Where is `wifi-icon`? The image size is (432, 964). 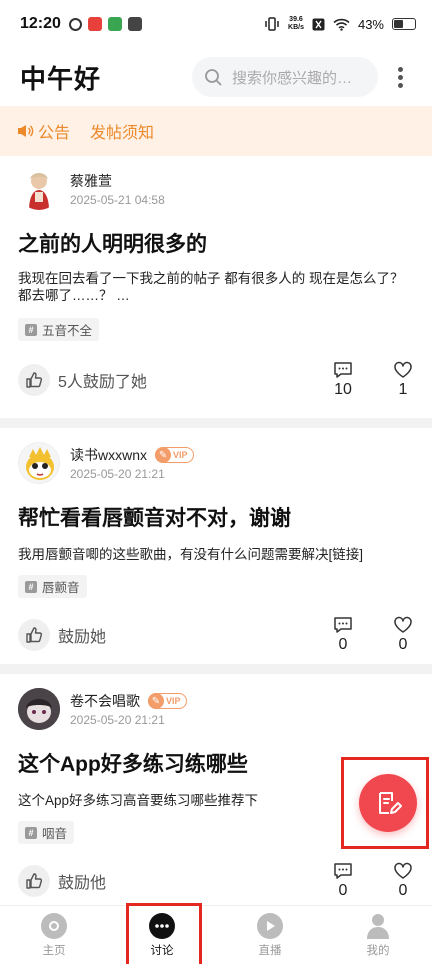
wifi-icon is located at coordinates (341, 24).